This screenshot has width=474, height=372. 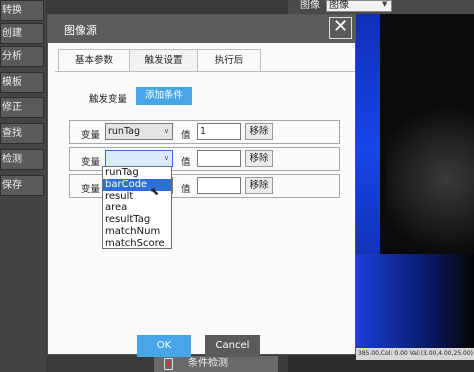 I want to click on sidebar-item-convert: 转换, so click(x=22, y=10).